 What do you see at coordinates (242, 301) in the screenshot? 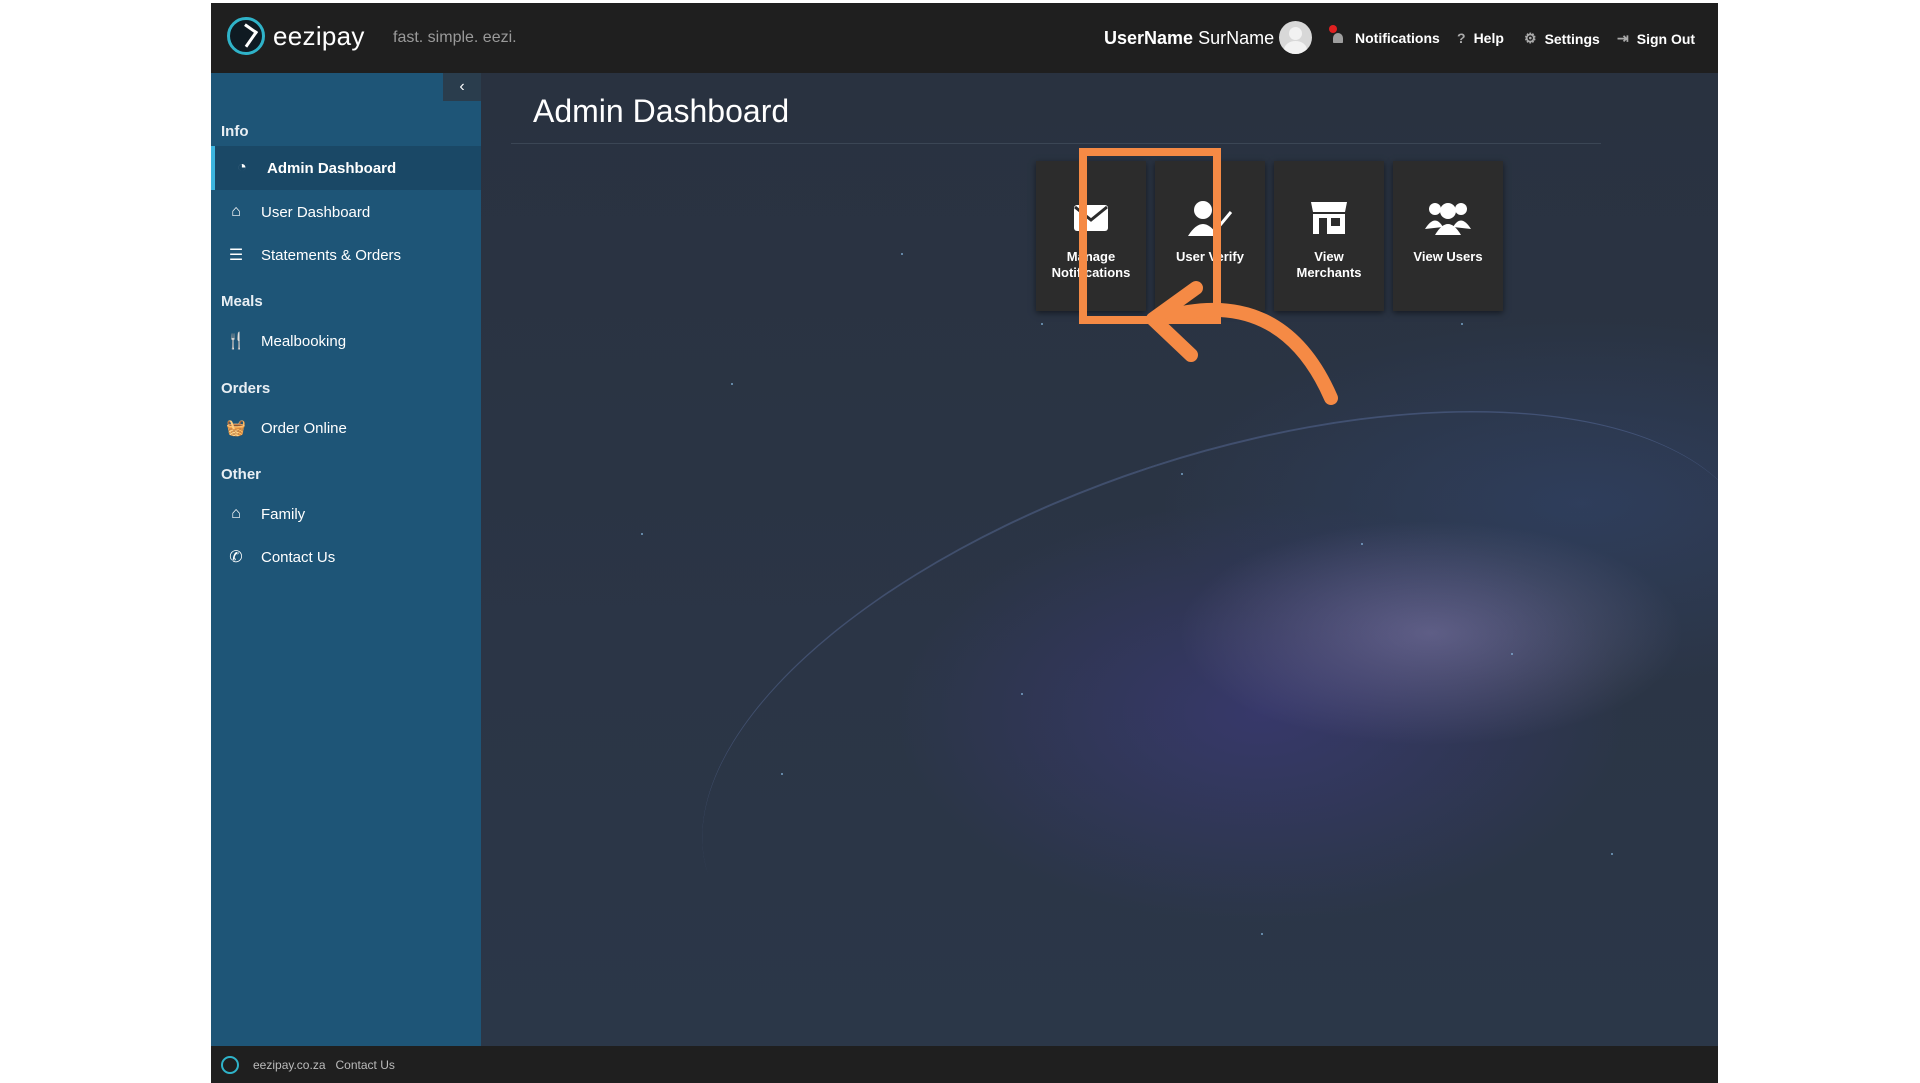
I see `section-meals: Meals` at bounding box center [242, 301].